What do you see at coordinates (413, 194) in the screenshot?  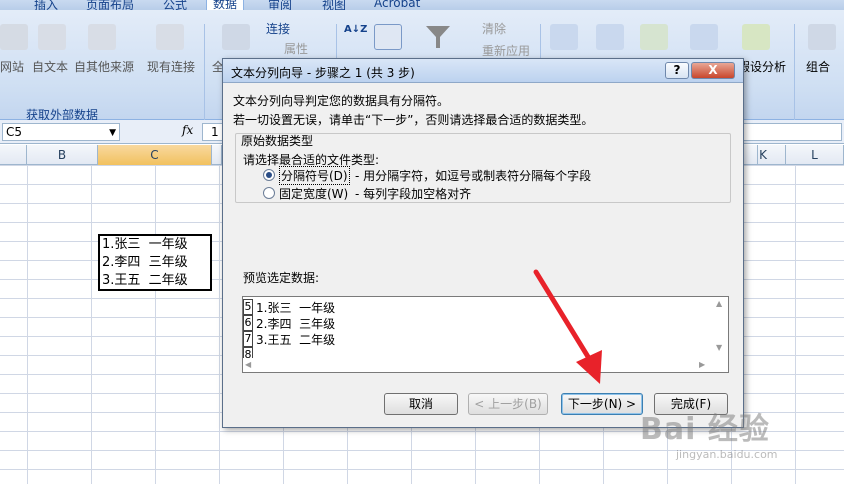 I see `fixed-width-description: - 每列字段加空格对齐` at bounding box center [413, 194].